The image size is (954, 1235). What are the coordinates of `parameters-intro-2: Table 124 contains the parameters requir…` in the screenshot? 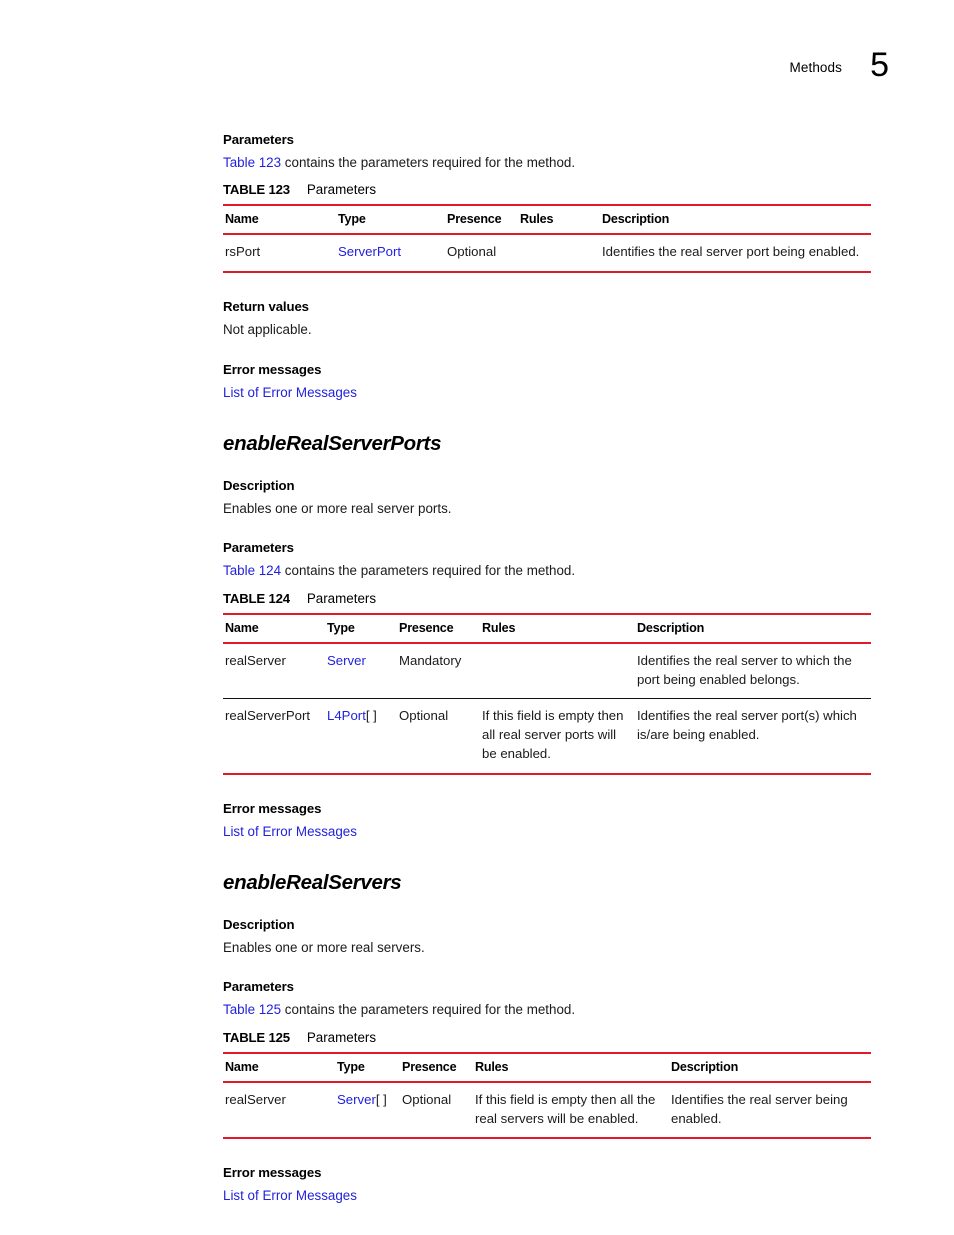 It's located at (547, 570).